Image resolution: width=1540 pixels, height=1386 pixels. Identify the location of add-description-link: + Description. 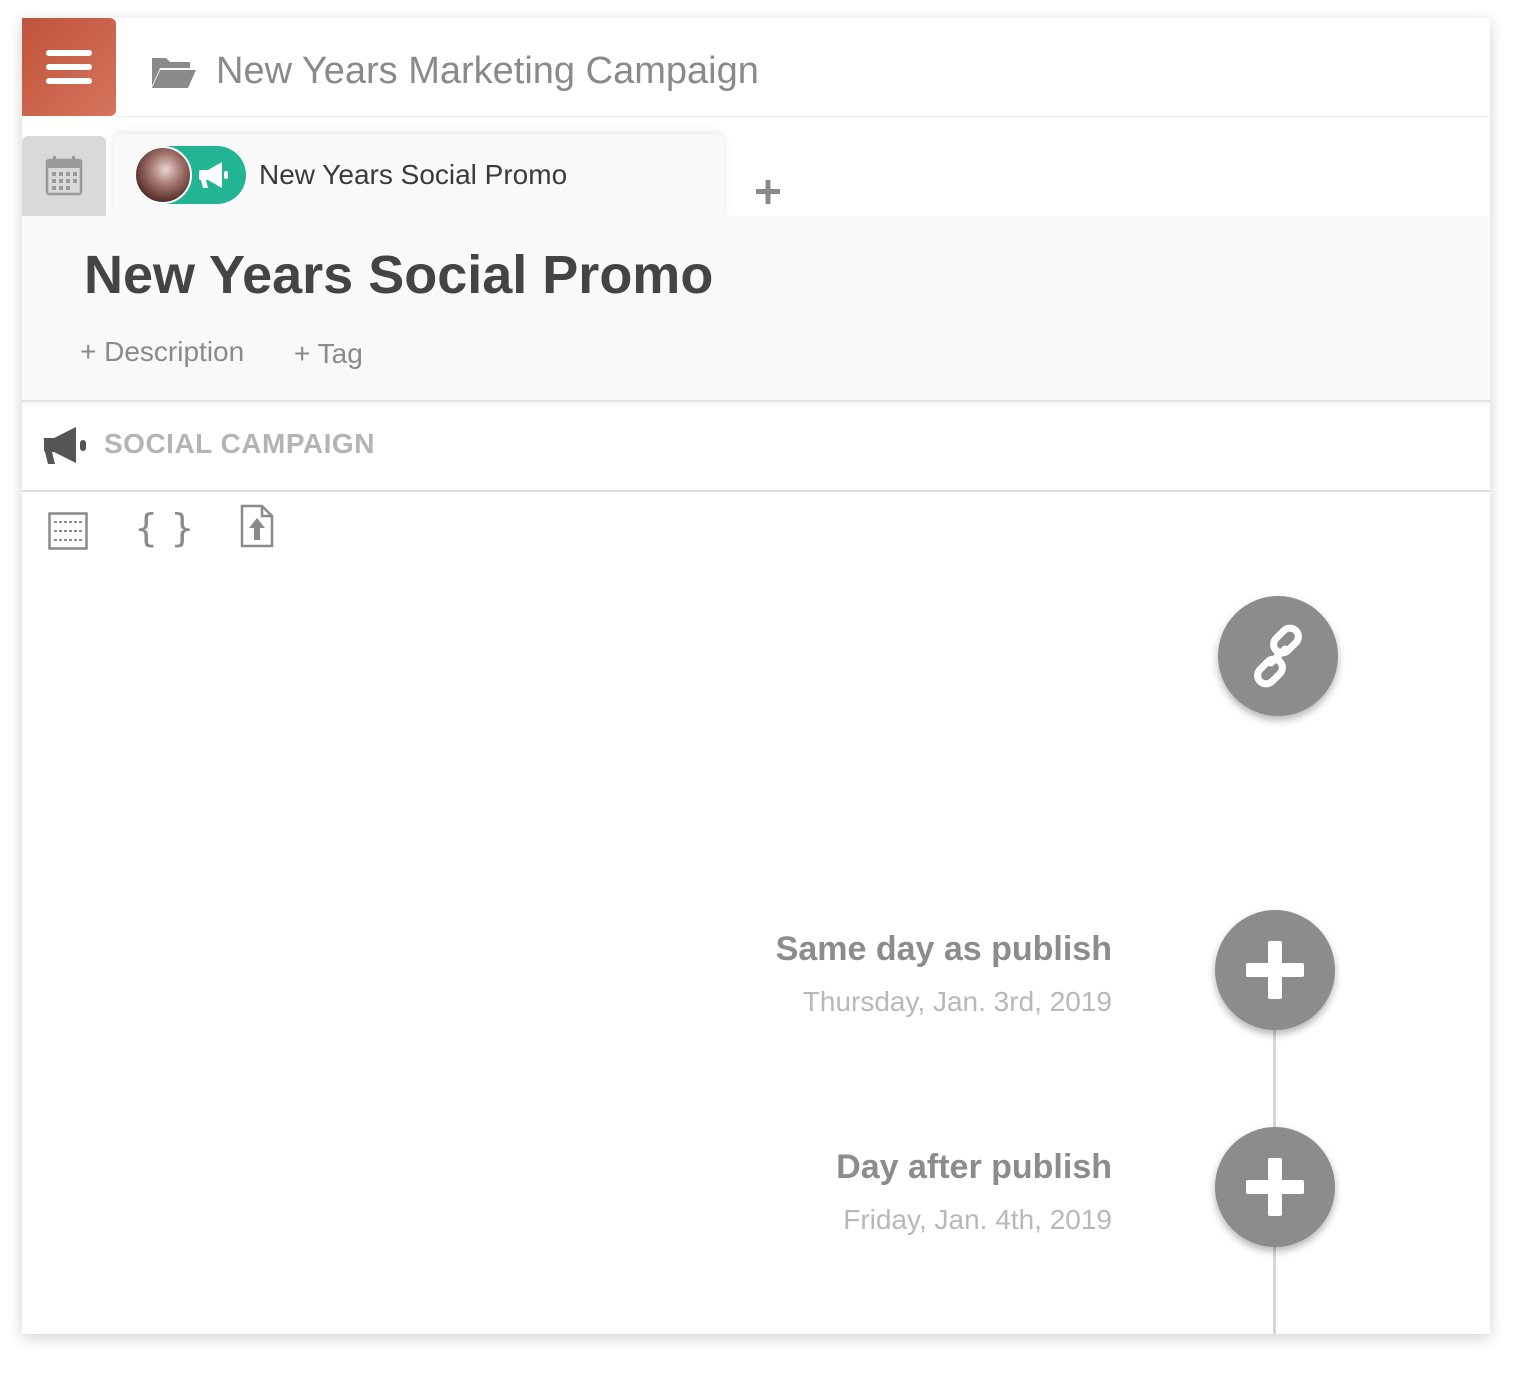
(162, 352).